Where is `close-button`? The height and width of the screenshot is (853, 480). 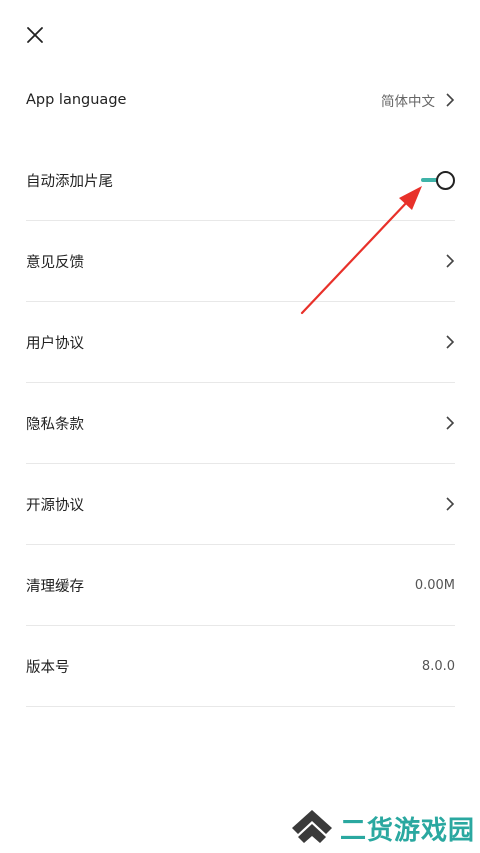
close-button is located at coordinates (35, 35).